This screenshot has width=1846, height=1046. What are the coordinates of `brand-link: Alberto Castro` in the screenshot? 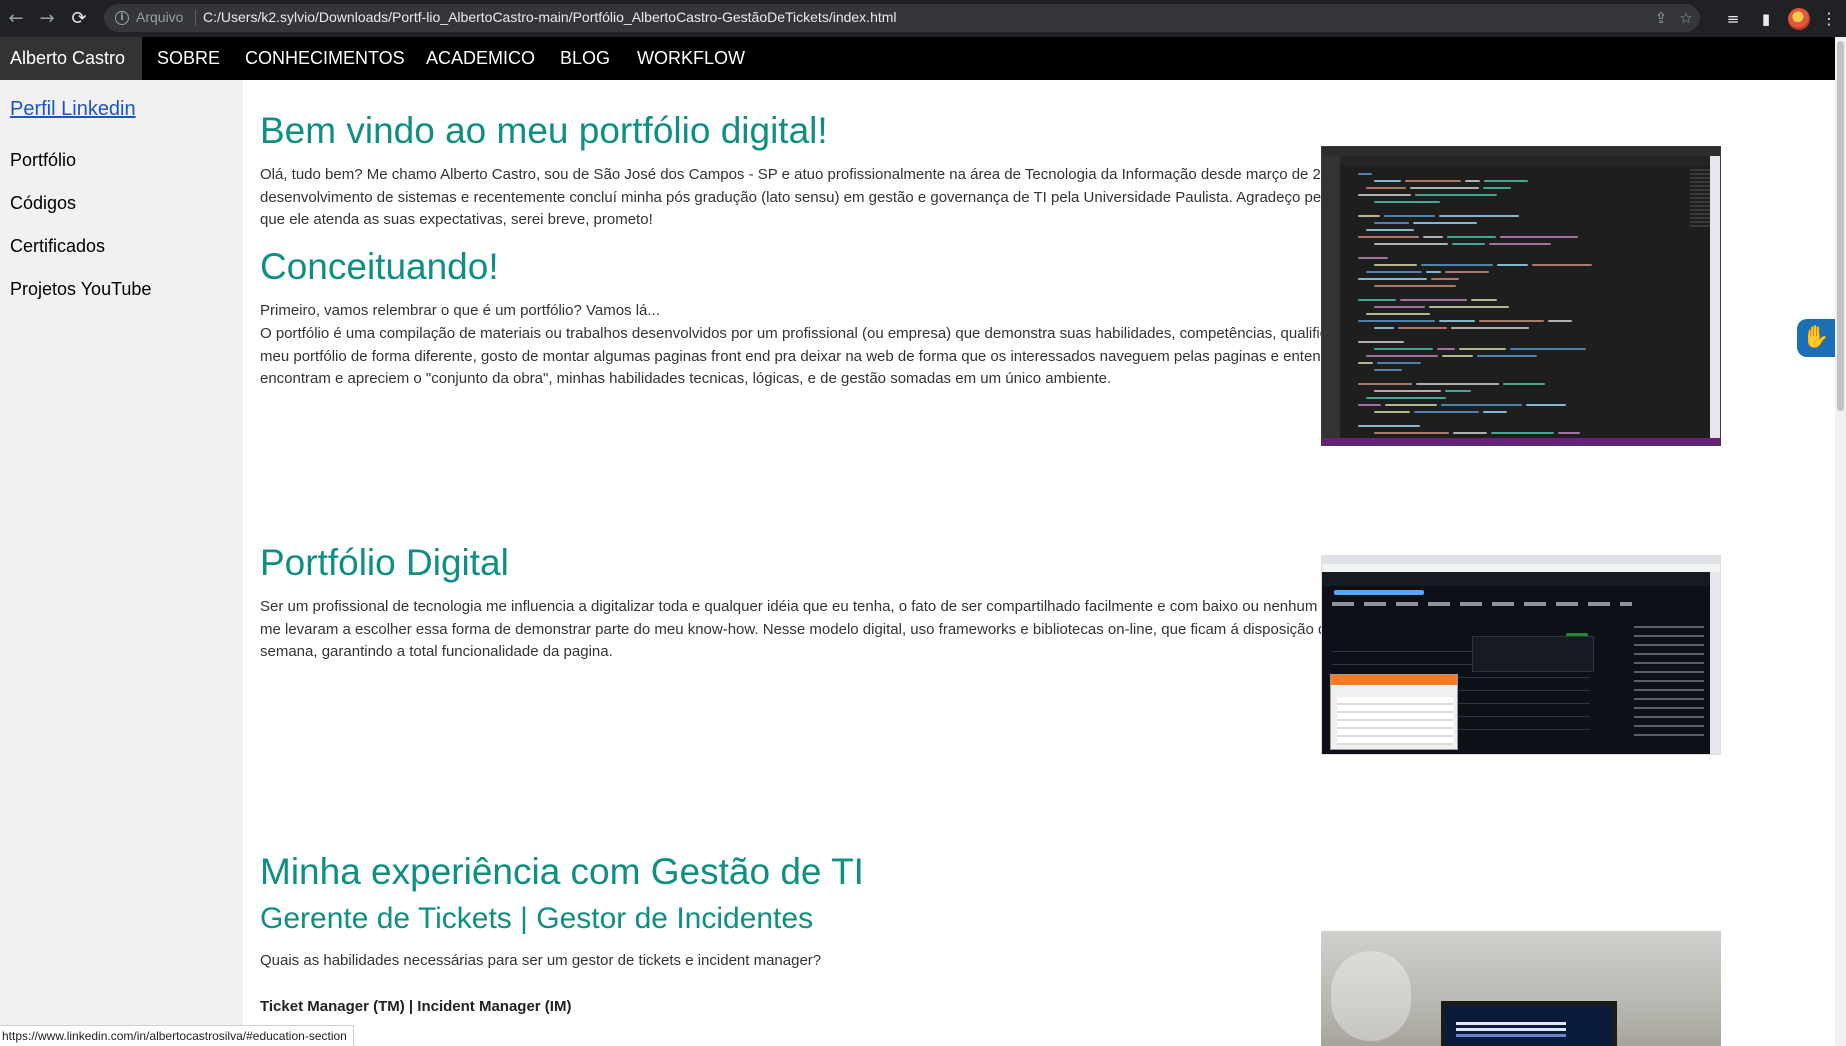 It's located at (71, 58).